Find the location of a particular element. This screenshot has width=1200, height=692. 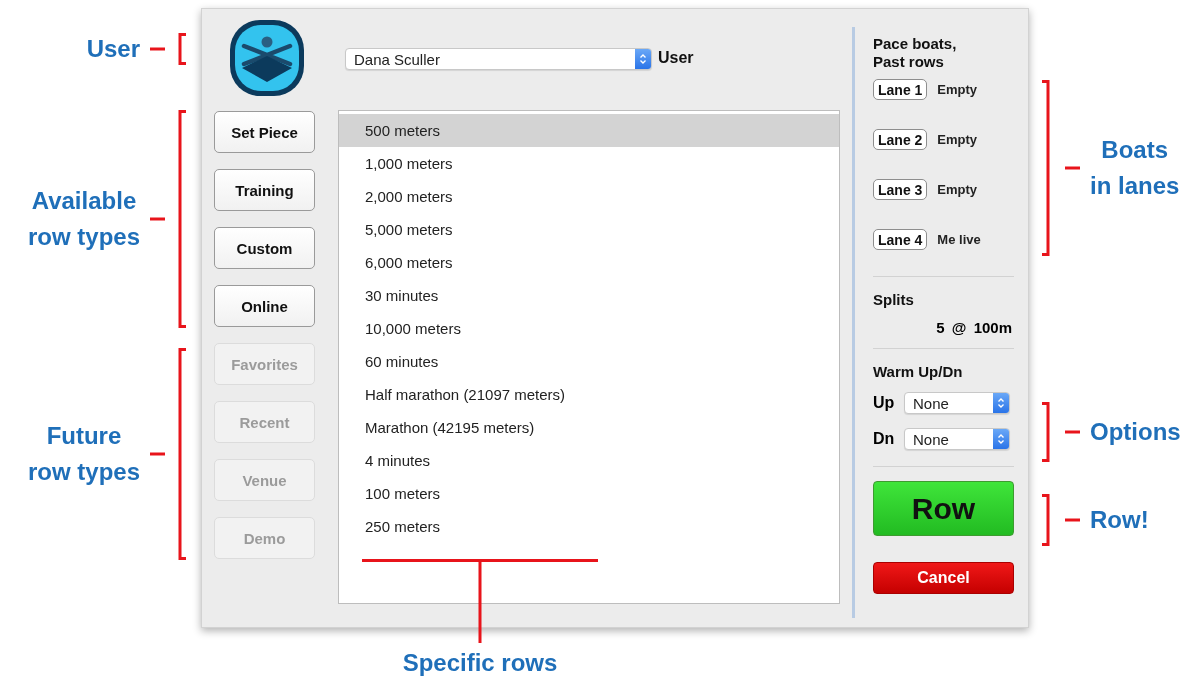

lane-status: Me live is located at coordinates (959, 239).